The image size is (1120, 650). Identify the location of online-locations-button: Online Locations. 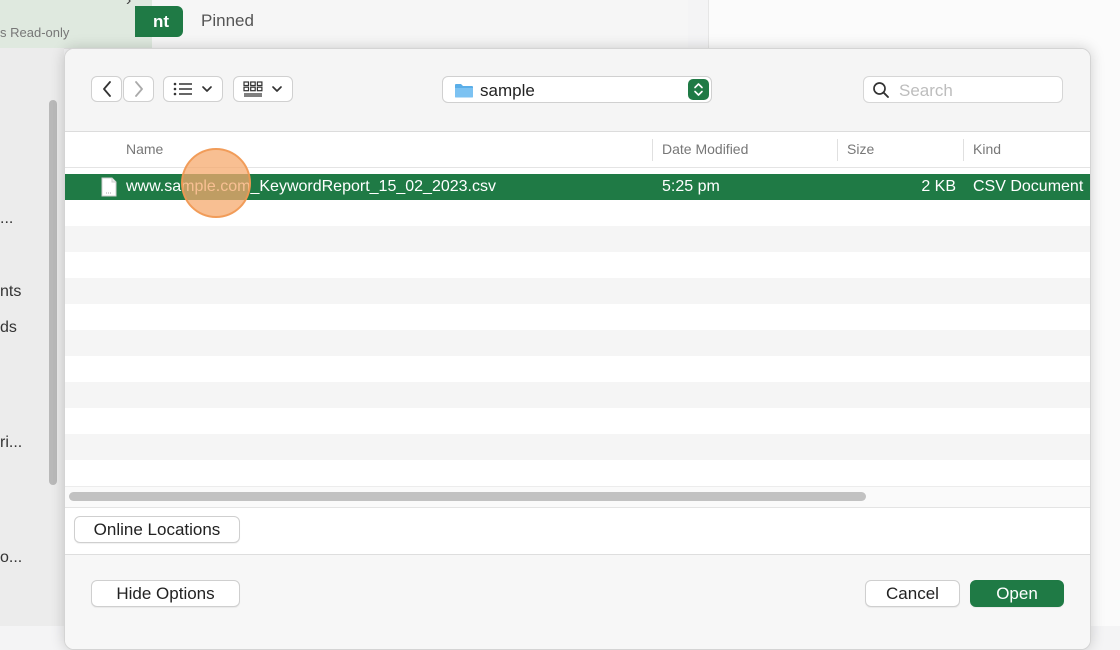
(157, 529).